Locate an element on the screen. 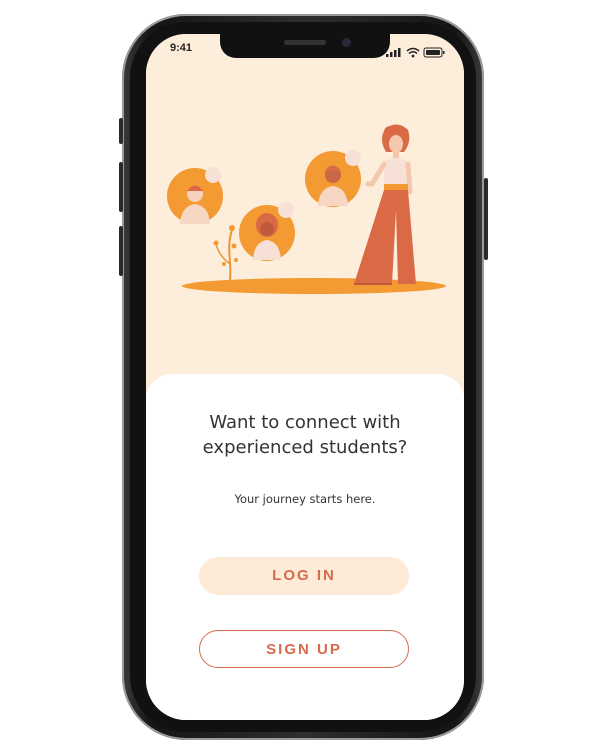 The image size is (600, 750). signup-button: SIGN UP is located at coordinates (304, 649).